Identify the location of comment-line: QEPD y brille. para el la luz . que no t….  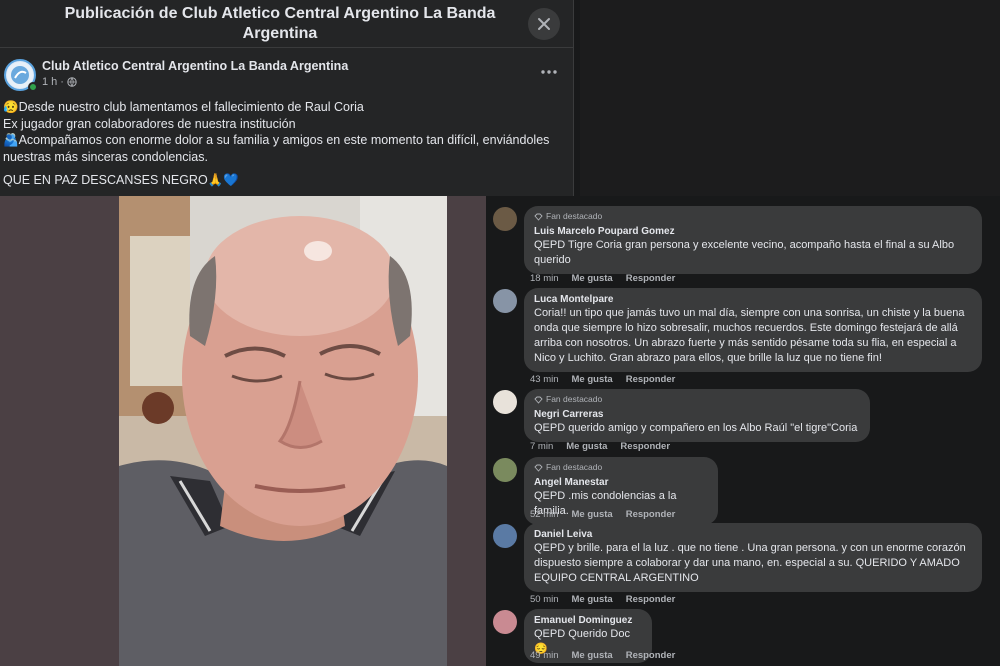
(750, 548).